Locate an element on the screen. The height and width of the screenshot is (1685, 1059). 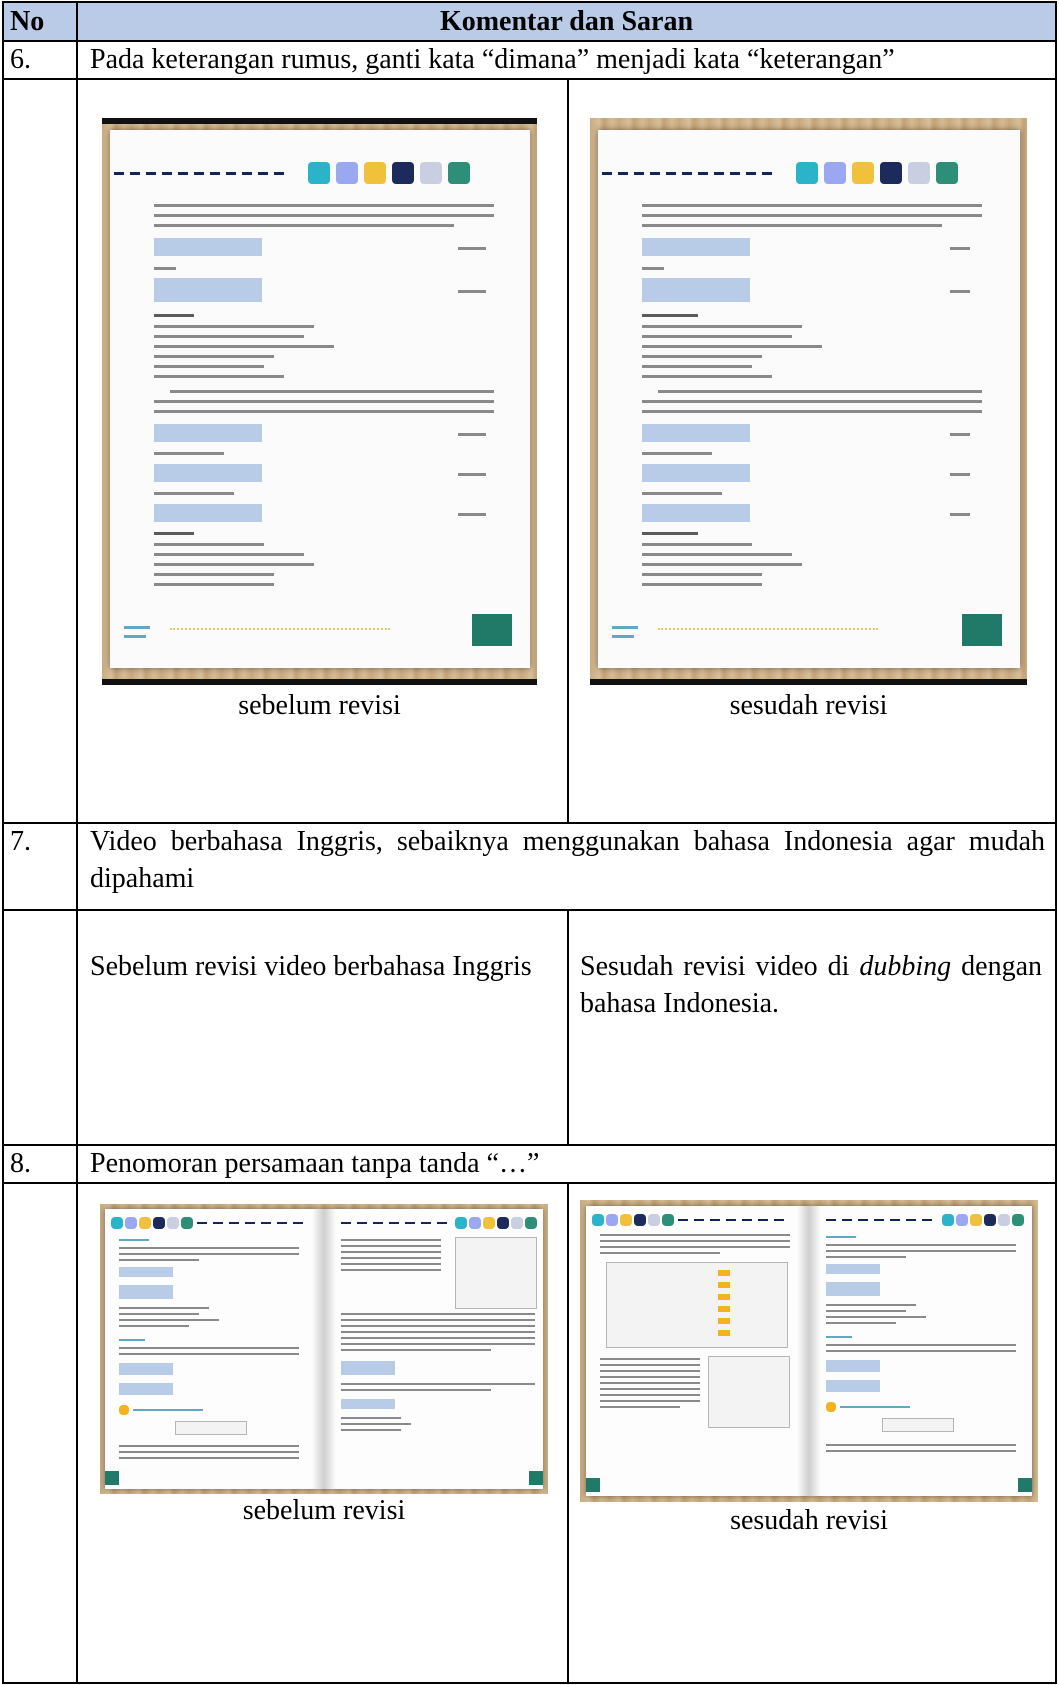
caption-after: sesudah revisi is located at coordinates (809, 1520).